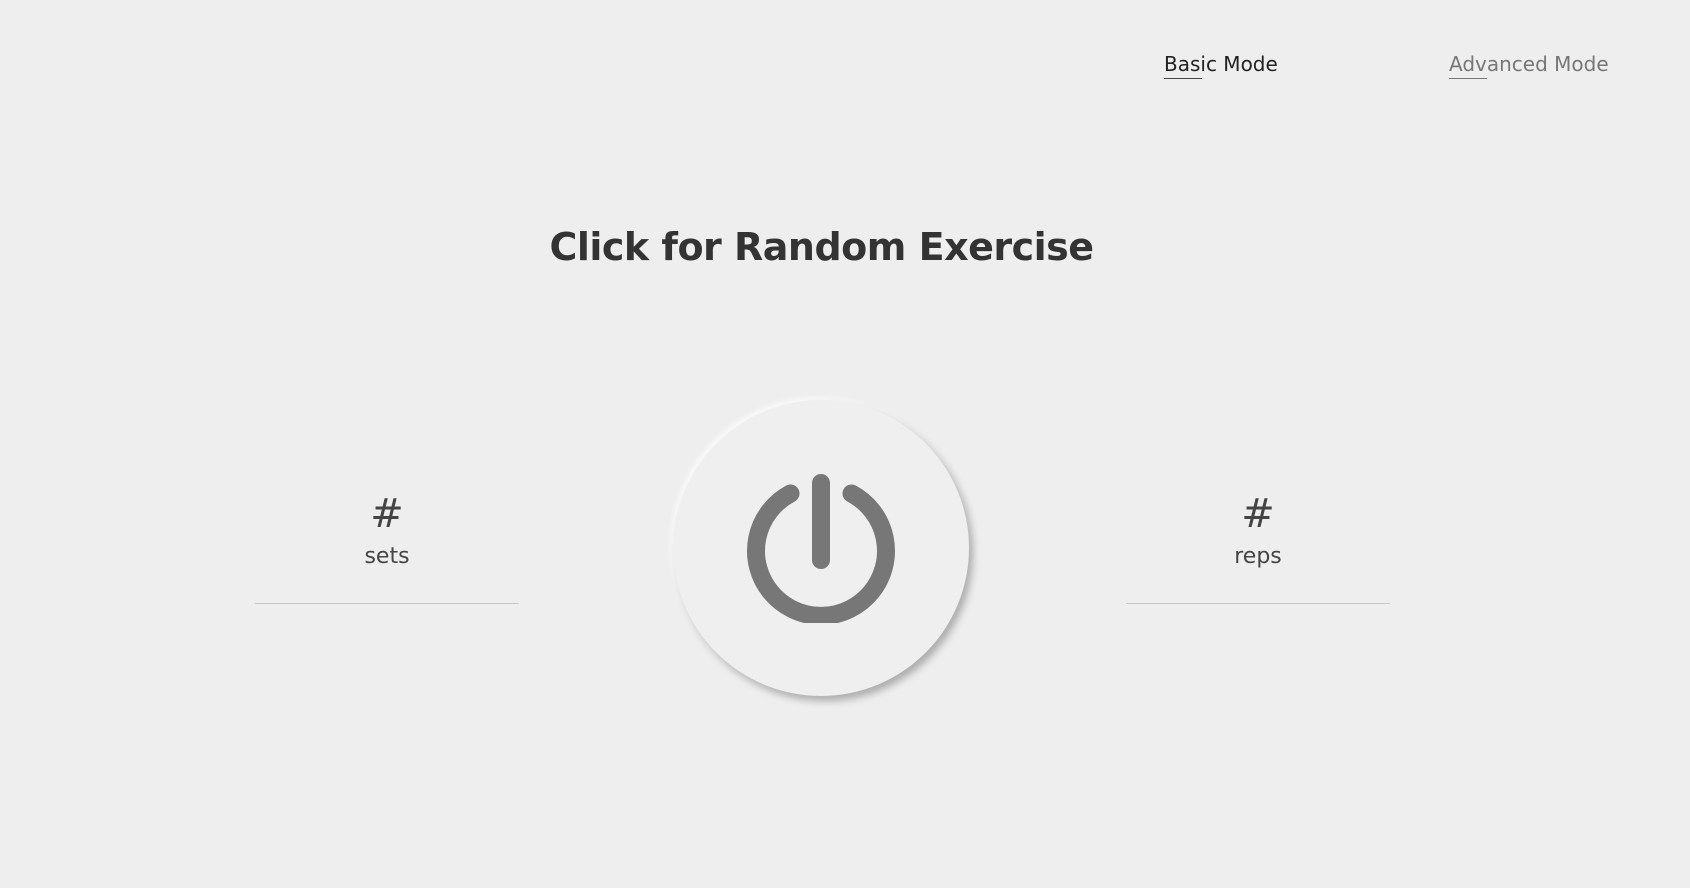 The height and width of the screenshot is (888, 1690). What do you see at coordinates (1258, 603) in the screenshot?
I see `reps-divider` at bounding box center [1258, 603].